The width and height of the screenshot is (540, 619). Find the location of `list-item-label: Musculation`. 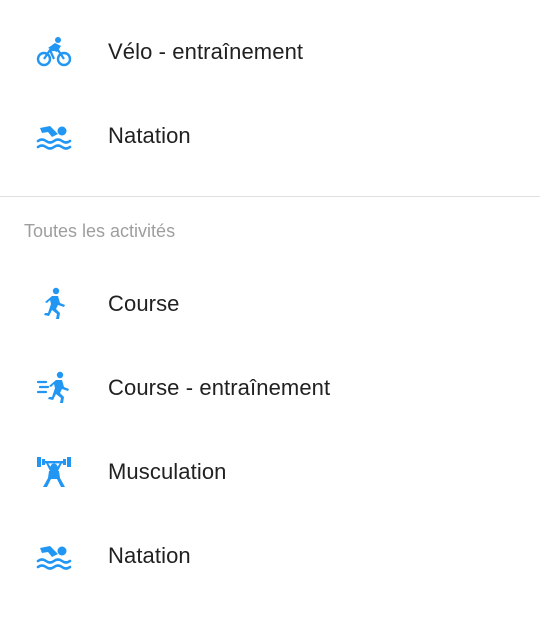

list-item-label: Musculation is located at coordinates (167, 471).